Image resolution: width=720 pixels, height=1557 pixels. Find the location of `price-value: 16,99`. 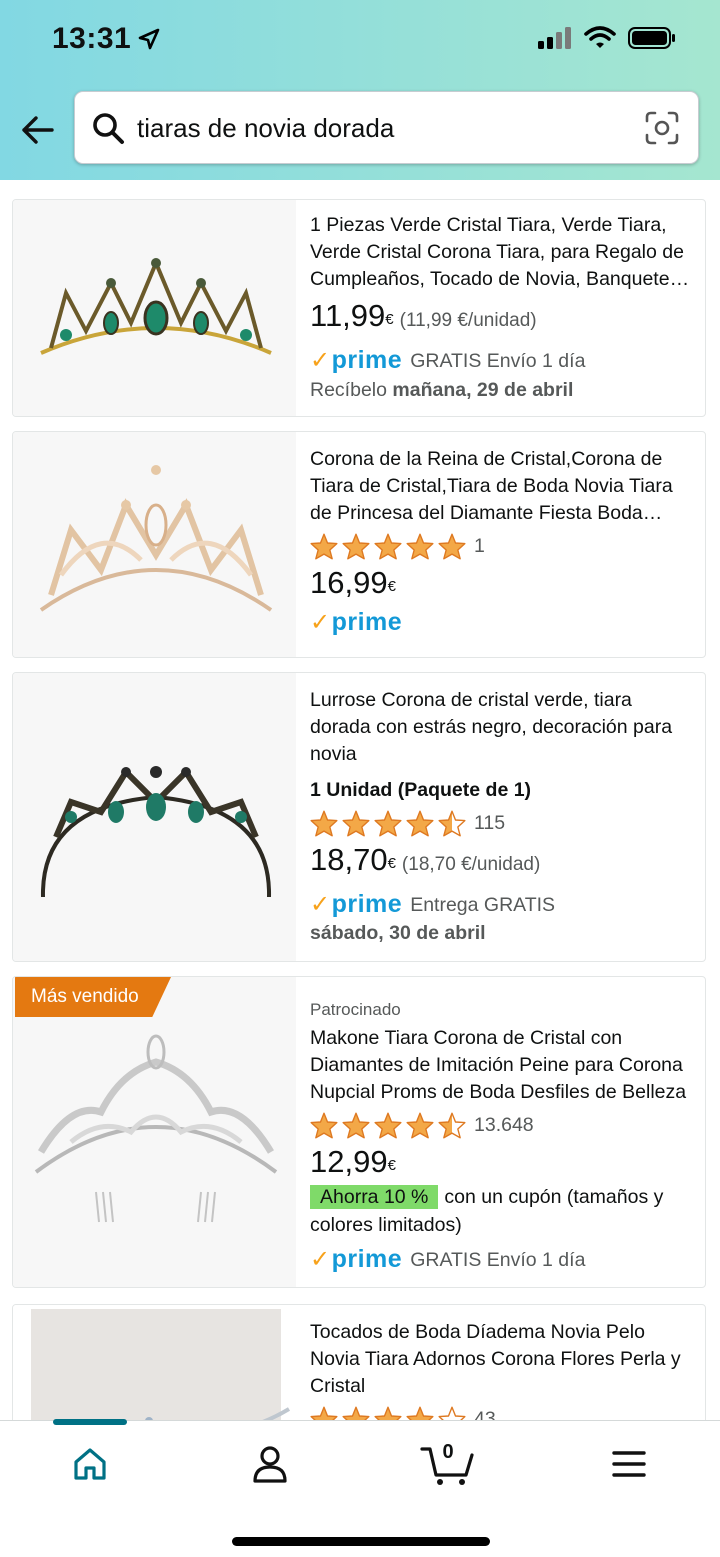

price-value: 16,99 is located at coordinates (349, 582).